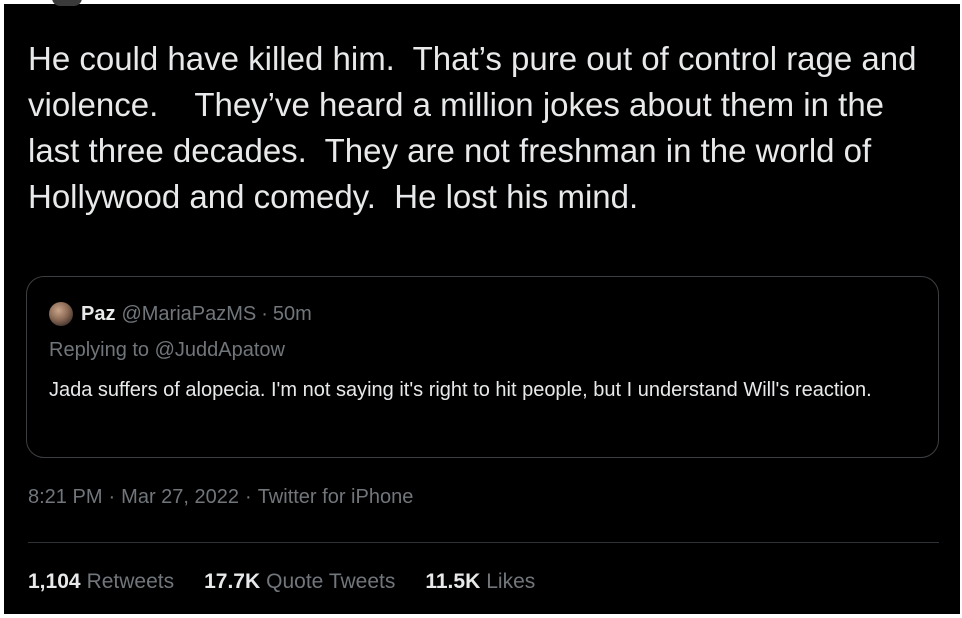 This screenshot has width=962, height=618. Describe the element at coordinates (336, 497) in the screenshot. I see `tweet-source: Twitter for iPhone` at that location.